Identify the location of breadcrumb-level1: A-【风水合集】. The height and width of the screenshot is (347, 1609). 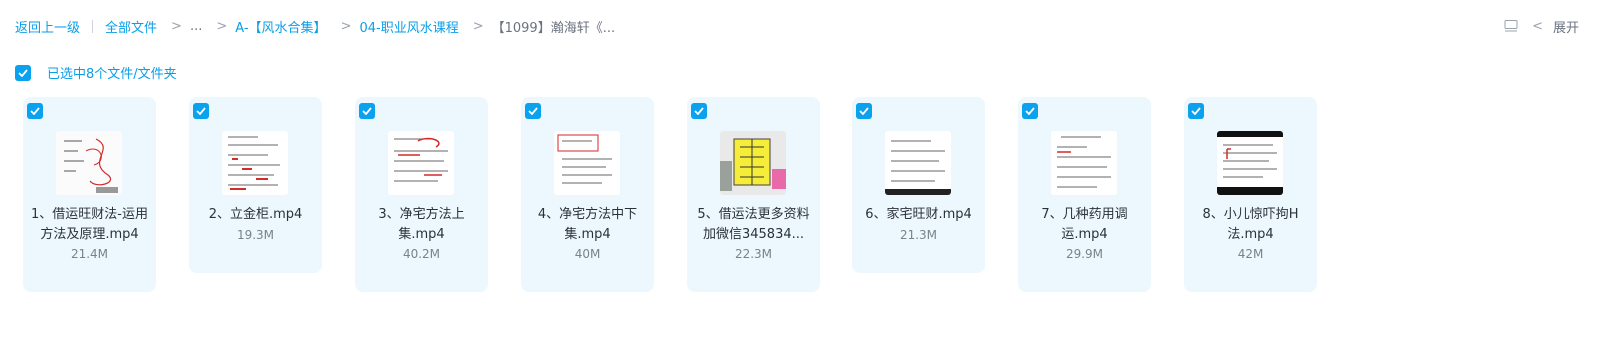
(280, 26).